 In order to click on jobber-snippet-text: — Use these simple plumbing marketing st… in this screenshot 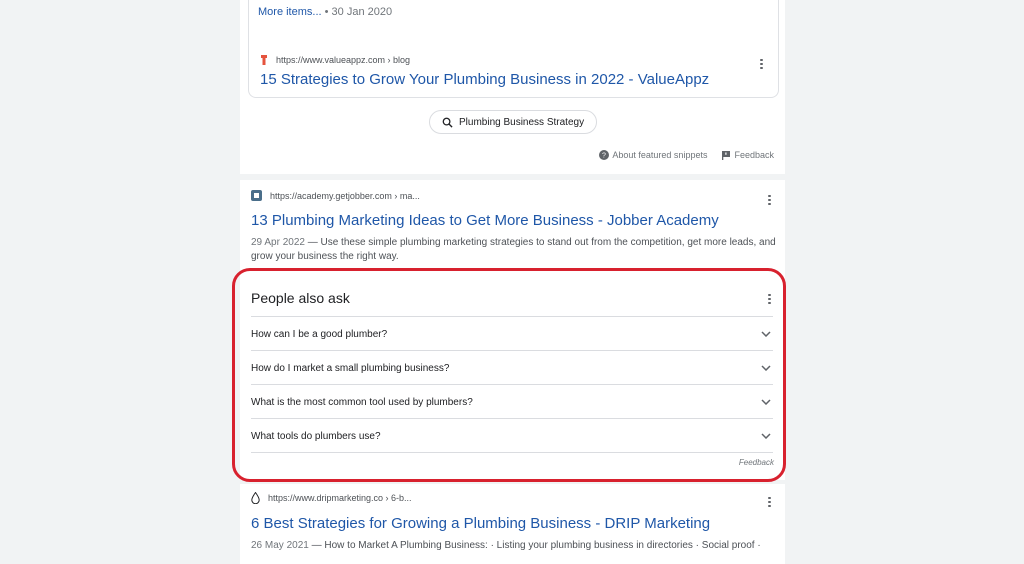, I will do `click(513, 249)`.